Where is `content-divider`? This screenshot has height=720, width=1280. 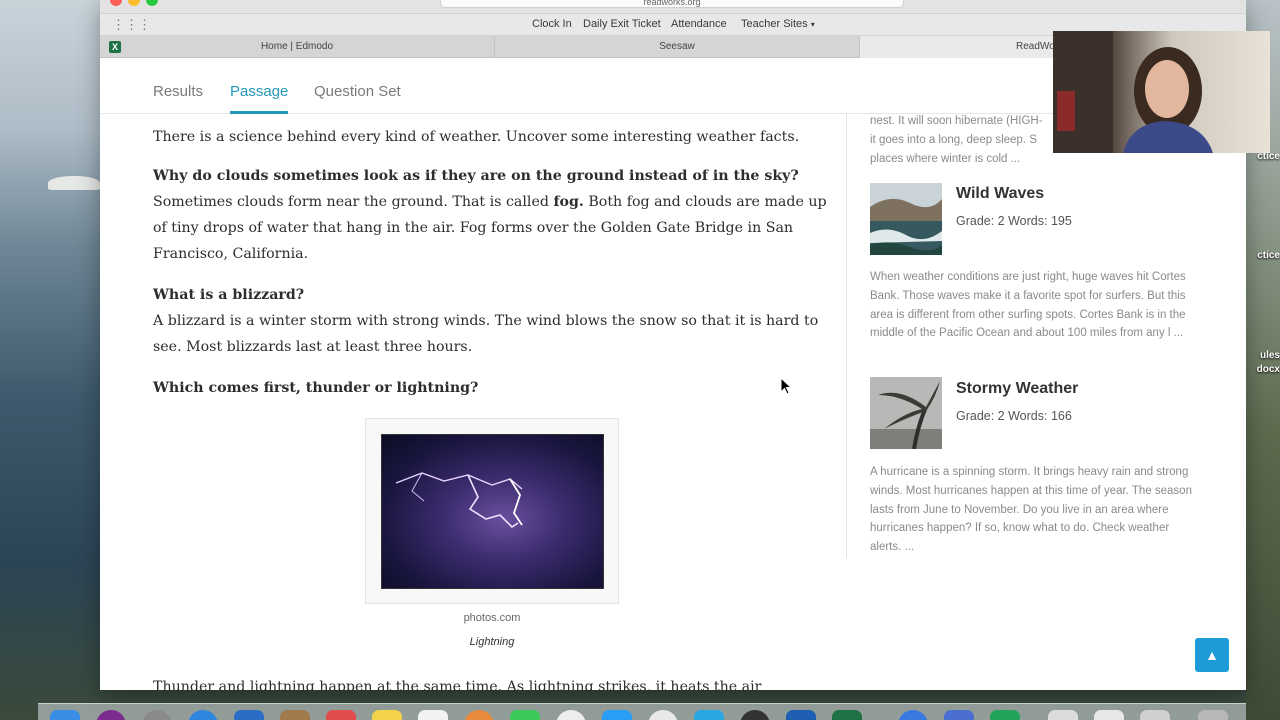 content-divider is located at coordinates (846, 336).